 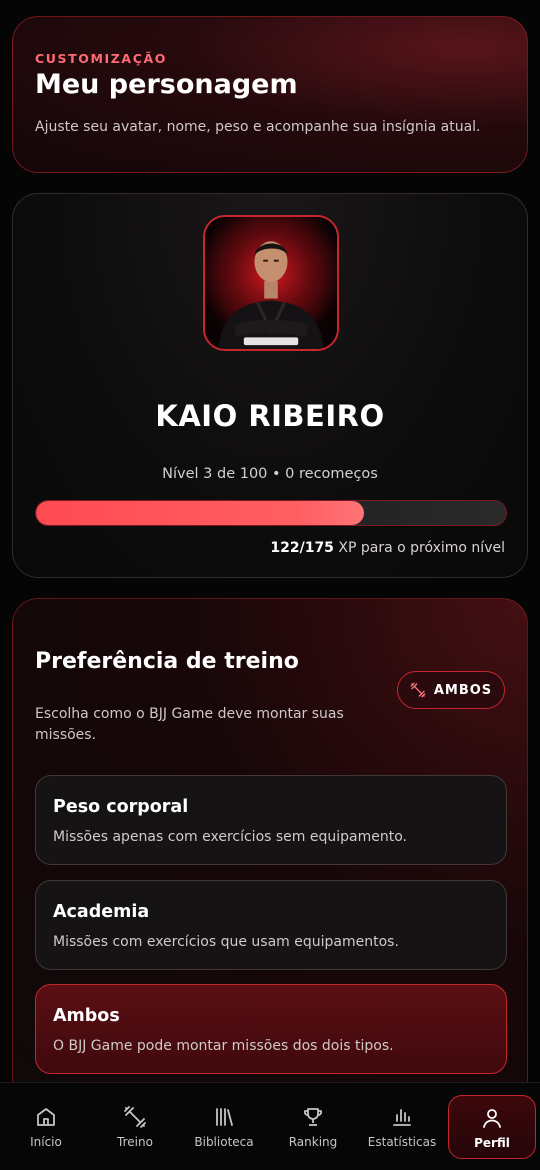 What do you see at coordinates (135, 1142) in the screenshot?
I see `nav-label: Treino` at bounding box center [135, 1142].